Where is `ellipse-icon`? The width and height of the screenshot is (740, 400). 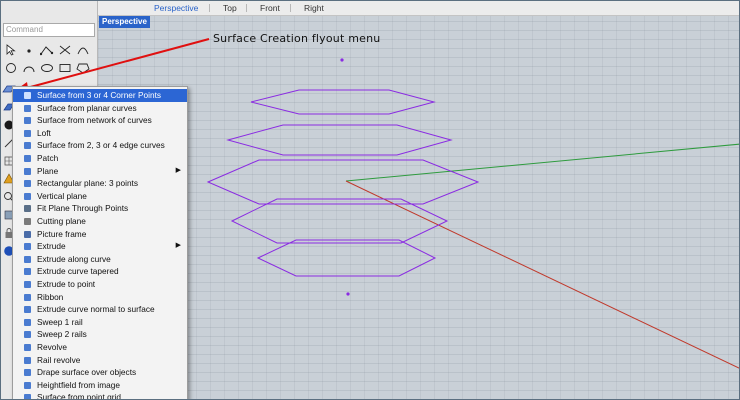
ellipse-icon is located at coordinates (47, 68).